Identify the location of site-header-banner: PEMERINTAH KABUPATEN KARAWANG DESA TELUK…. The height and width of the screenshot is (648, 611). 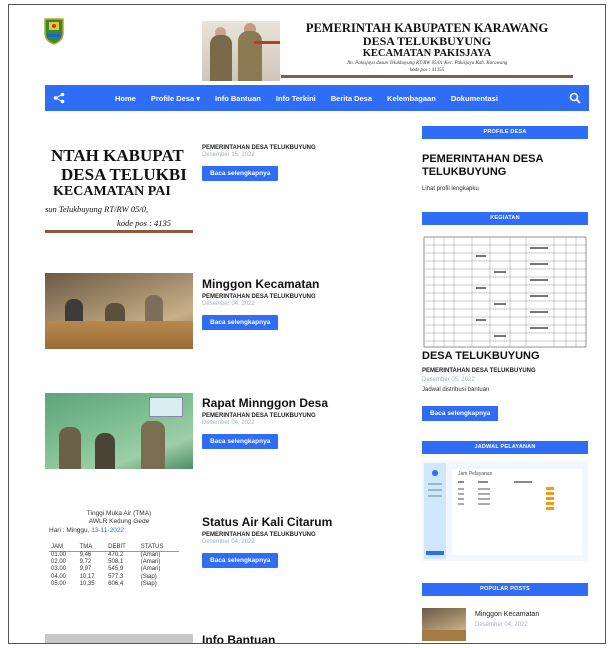
(307, 43).